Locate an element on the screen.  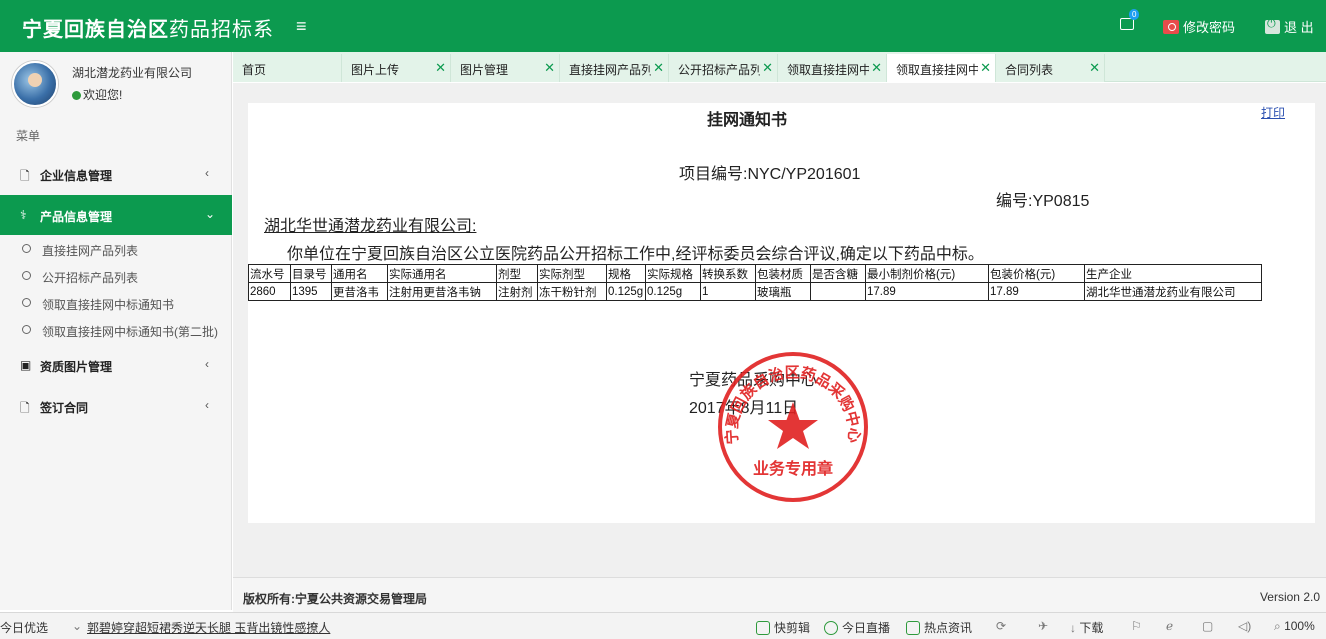
status-news-link: 郭碧婷穿超短裙秀逆天长腿 玉背出镜性感撩人 is located at coordinates (208, 627).